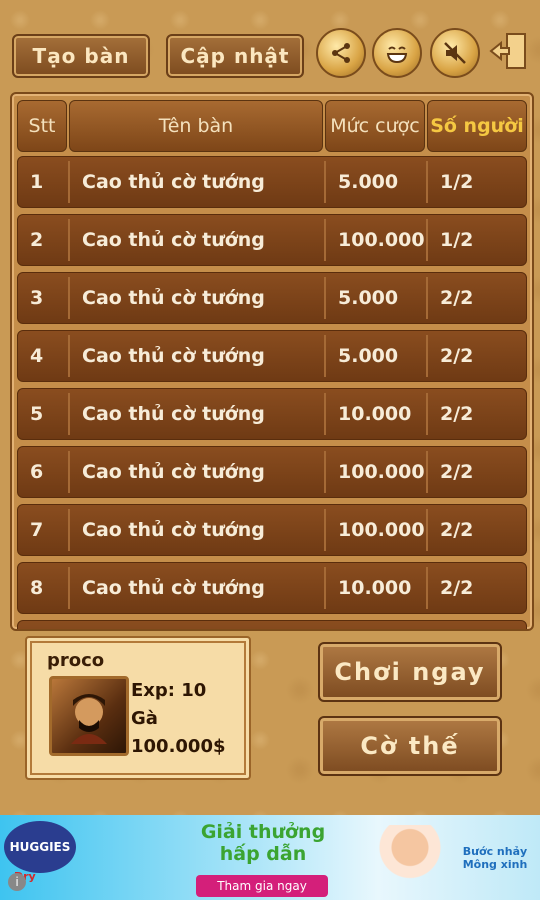 This screenshot has height=900, width=540. What do you see at coordinates (375, 126) in the screenshot?
I see `header-bet: Mức cược` at bounding box center [375, 126].